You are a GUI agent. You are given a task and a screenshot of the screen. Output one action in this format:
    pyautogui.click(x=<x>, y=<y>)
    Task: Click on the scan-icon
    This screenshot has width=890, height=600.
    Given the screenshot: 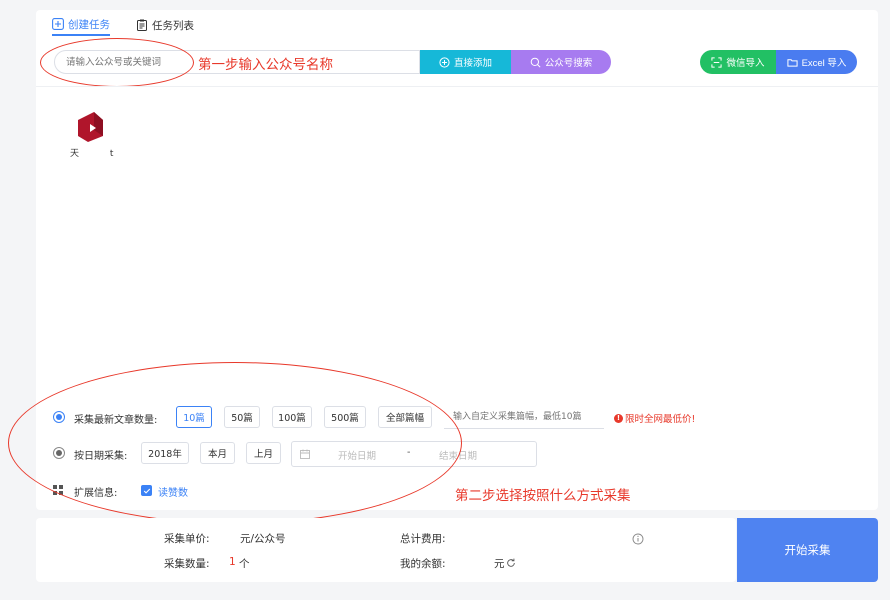 What is the action you would take?
    pyautogui.click(x=717, y=62)
    